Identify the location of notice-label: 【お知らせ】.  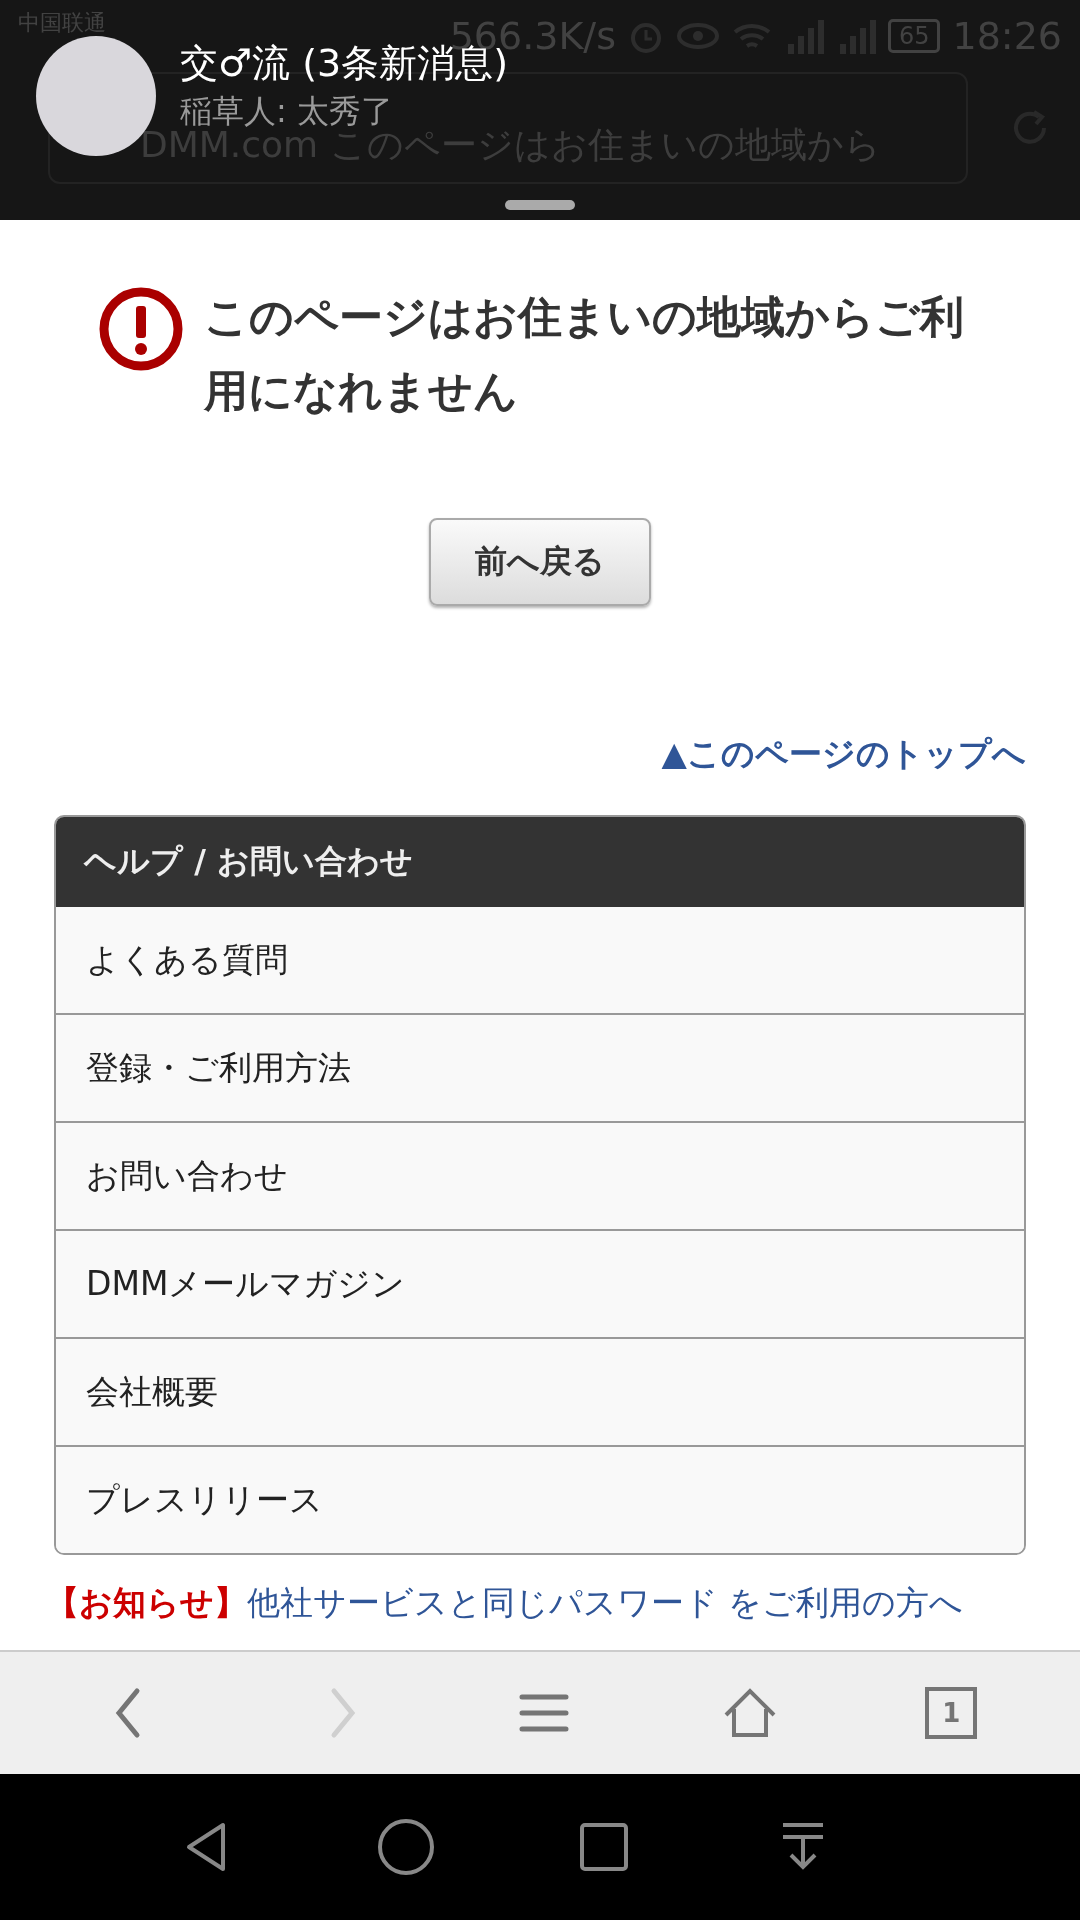
(146, 1603).